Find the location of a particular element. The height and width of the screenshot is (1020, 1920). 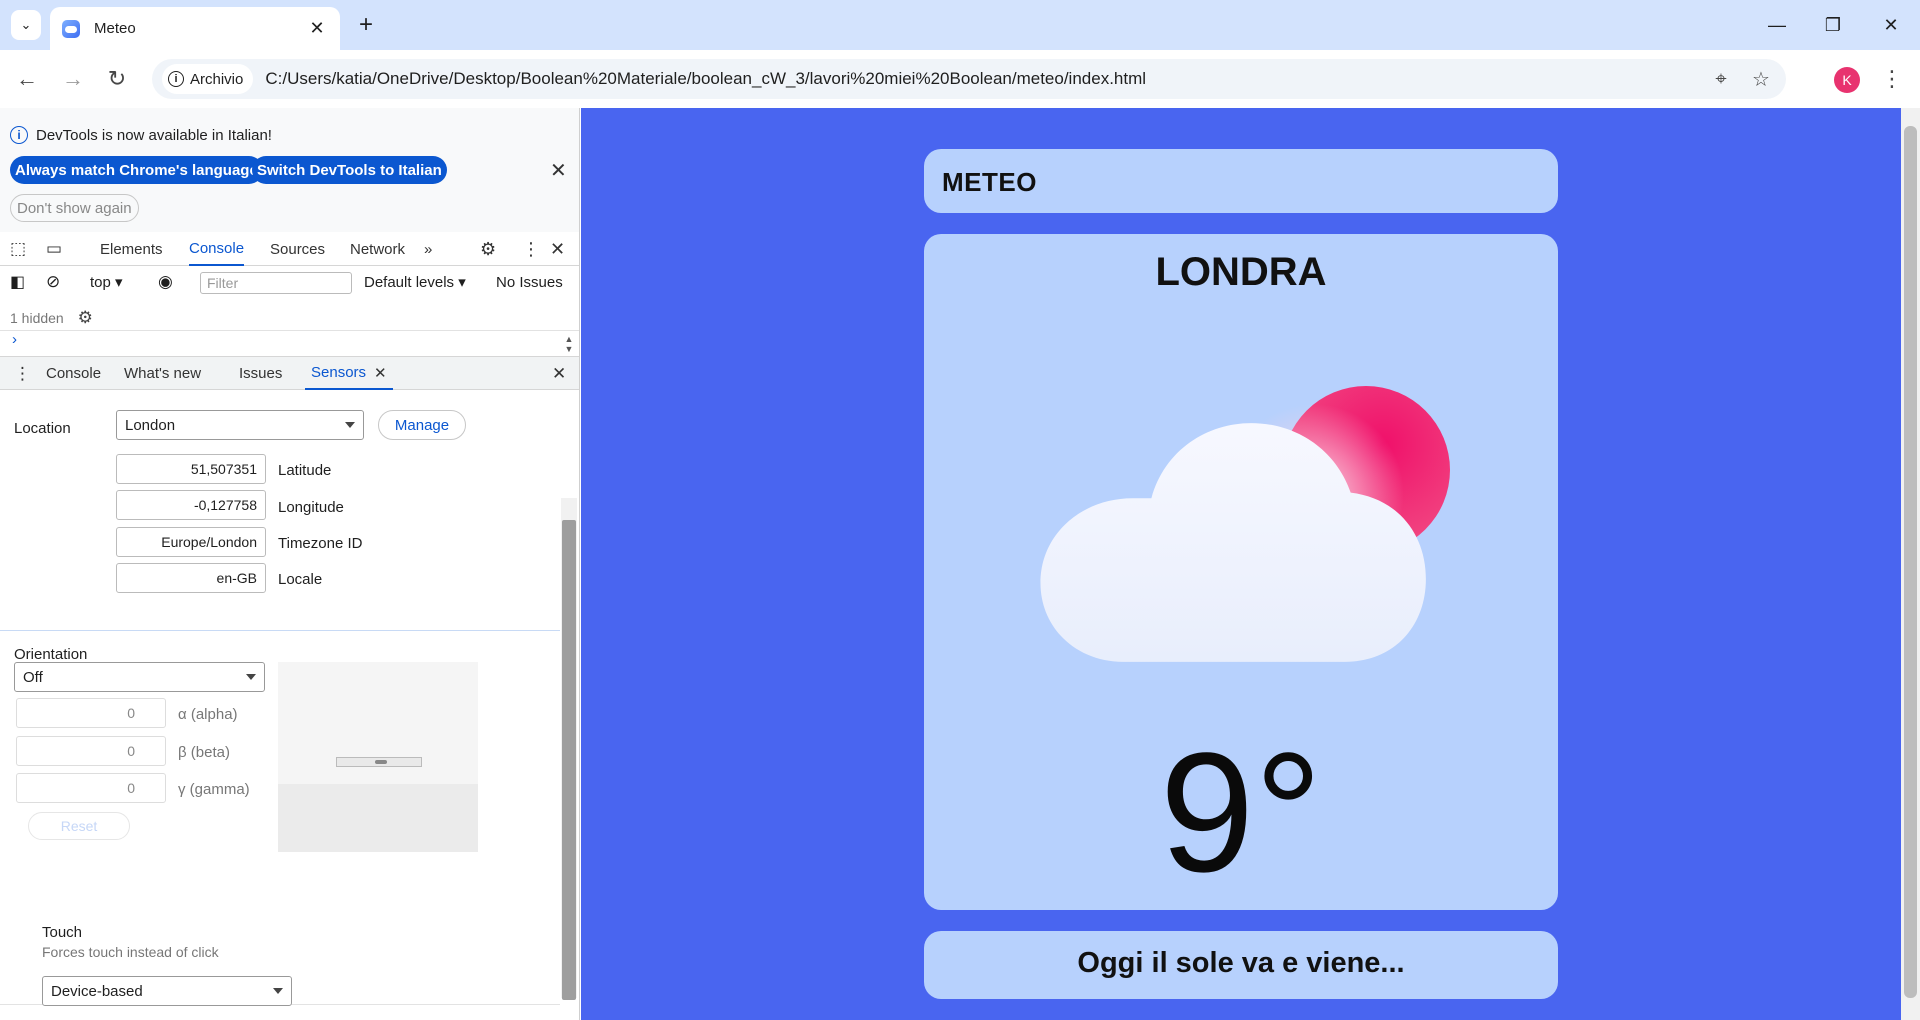

app-header-card: METEO is located at coordinates (1241, 181).